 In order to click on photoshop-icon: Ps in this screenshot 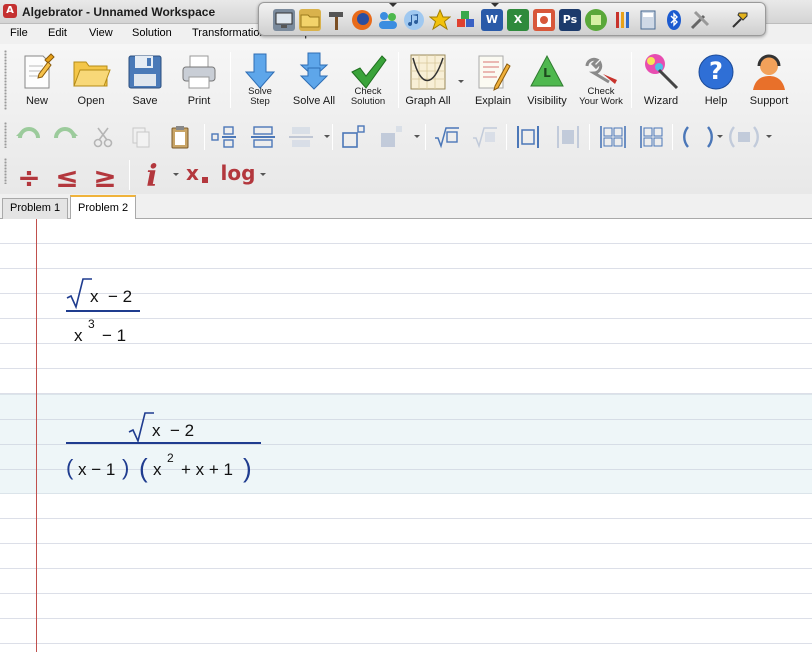, I will do `click(570, 20)`.